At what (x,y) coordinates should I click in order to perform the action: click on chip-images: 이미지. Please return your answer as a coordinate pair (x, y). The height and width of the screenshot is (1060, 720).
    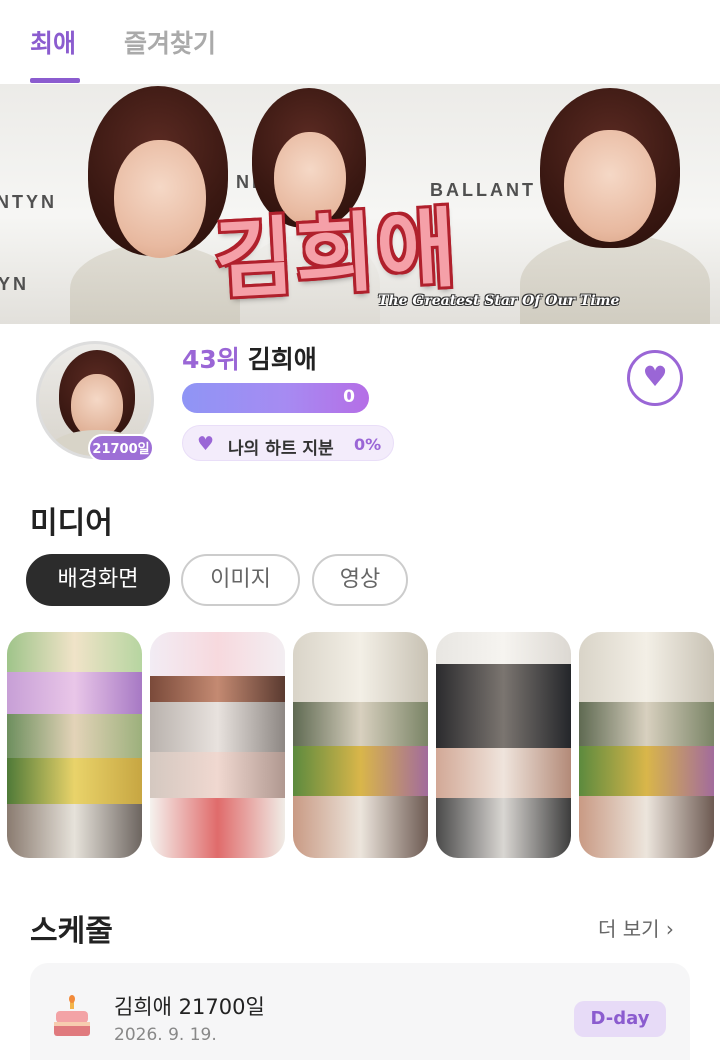
    Looking at the image, I should click on (240, 580).